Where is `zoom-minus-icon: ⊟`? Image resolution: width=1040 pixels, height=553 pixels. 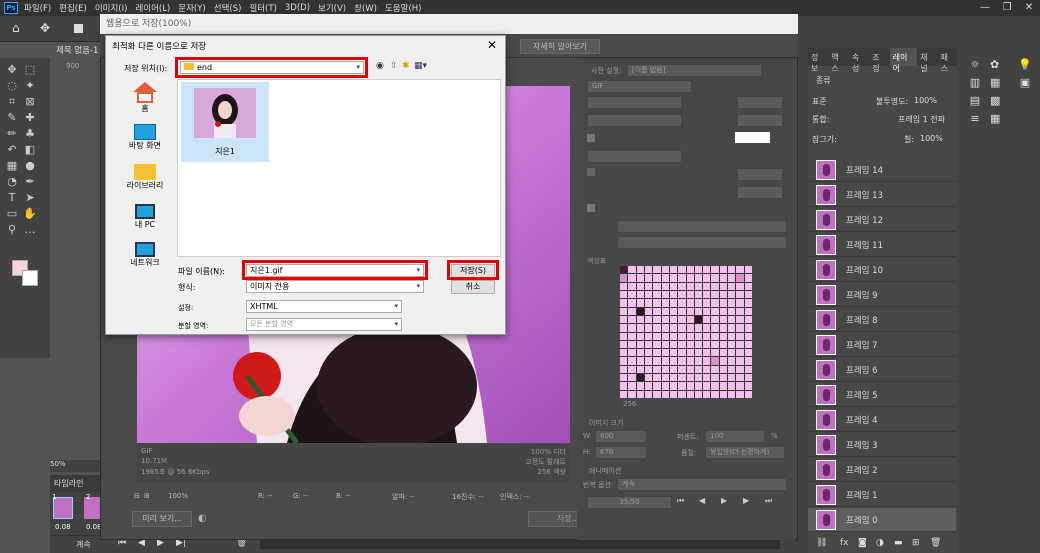
zoom-minus-icon: ⊟ is located at coordinates (137, 496).